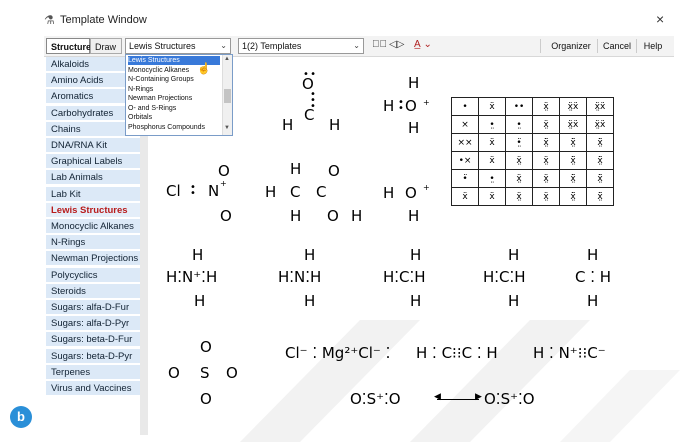 This screenshot has width=682, height=442. Describe the element at coordinates (309, 115) in the screenshot. I see `structure-water-c: C` at that location.